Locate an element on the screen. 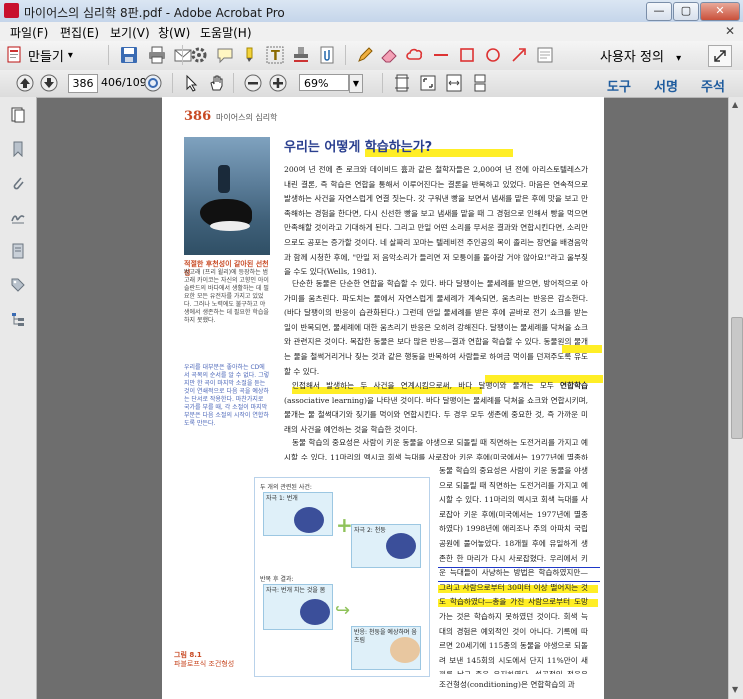 The width and height of the screenshot is (743, 699). cursor-icon is located at coordinates (192, 83).